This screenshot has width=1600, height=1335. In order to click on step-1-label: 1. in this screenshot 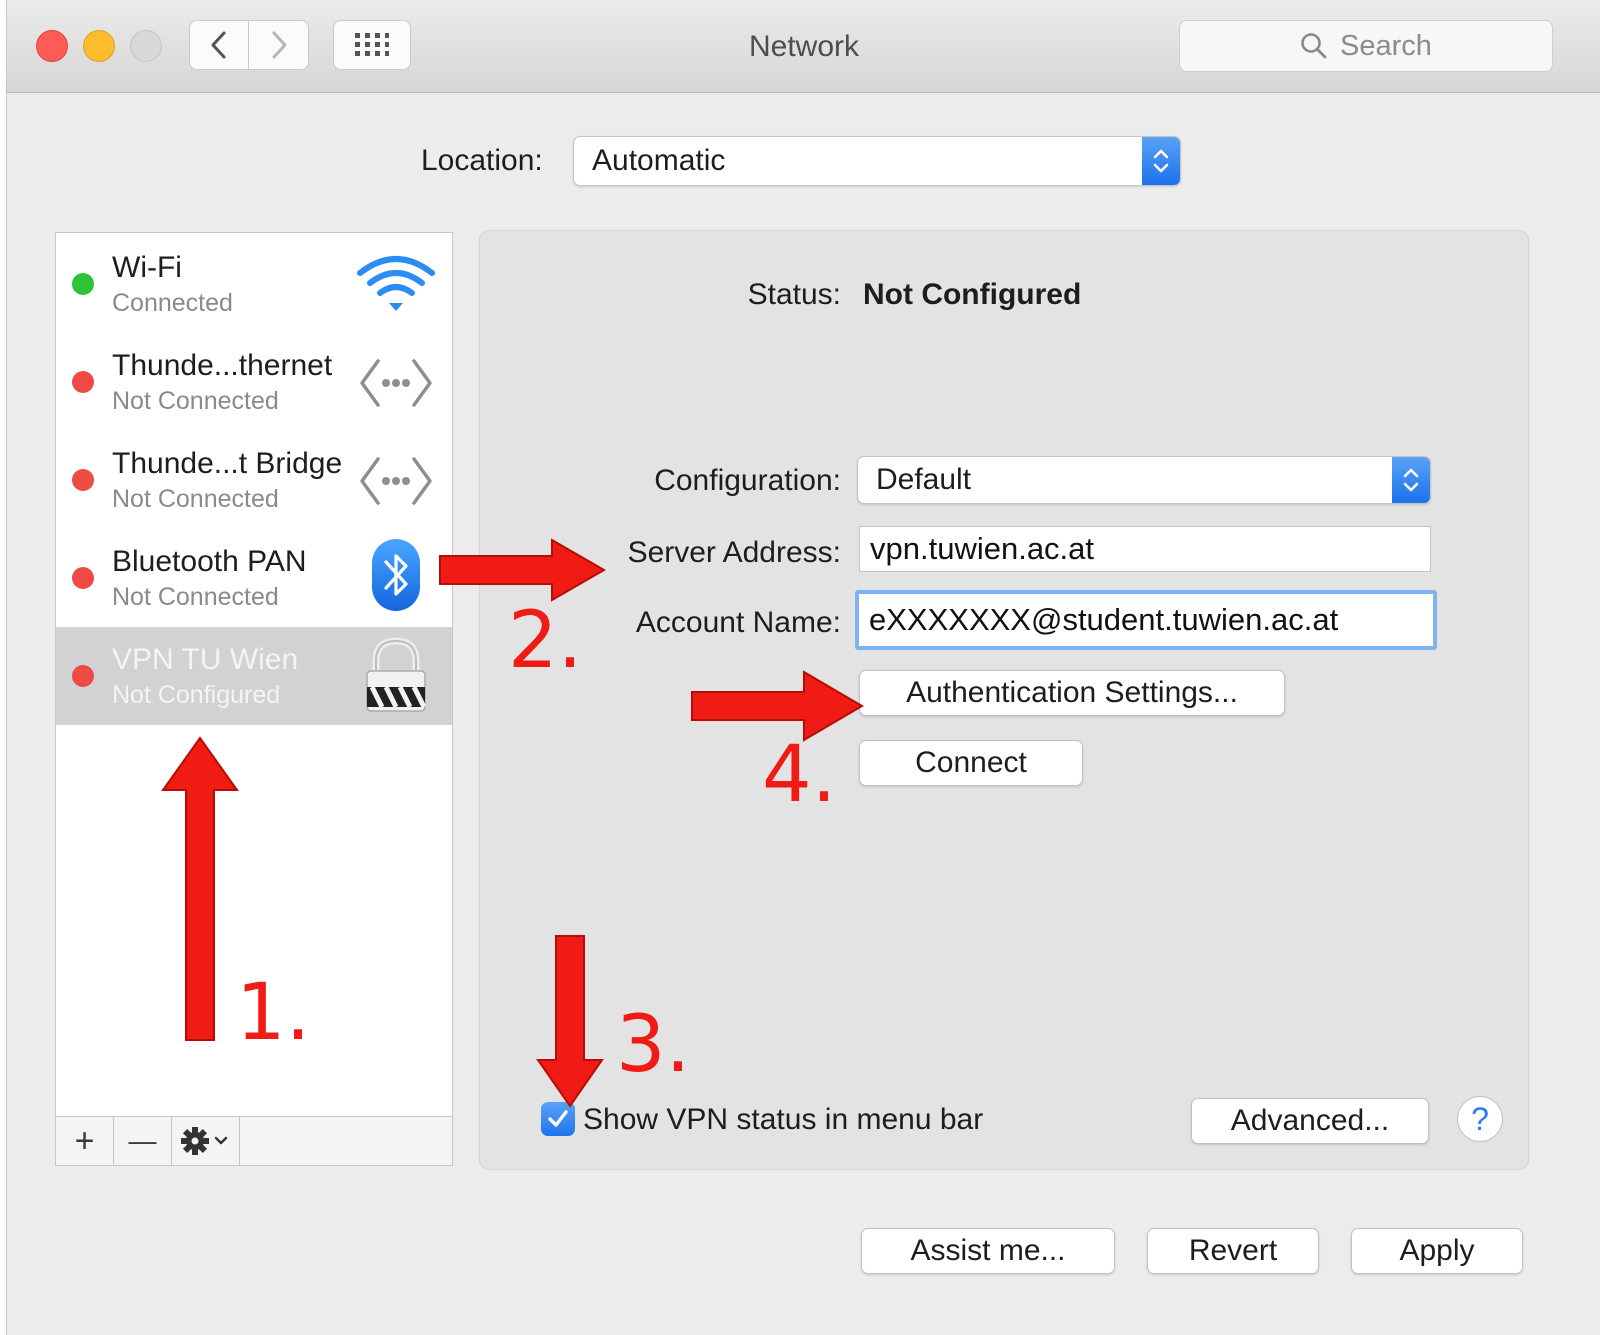, I will do `click(273, 1013)`.